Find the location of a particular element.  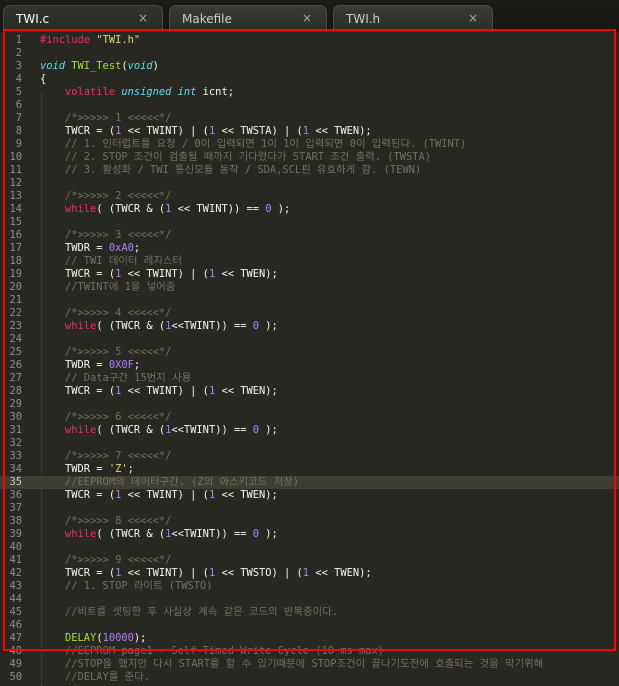

code-line: 27 // Data구간 15번지 사용 is located at coordinates (309, 378).